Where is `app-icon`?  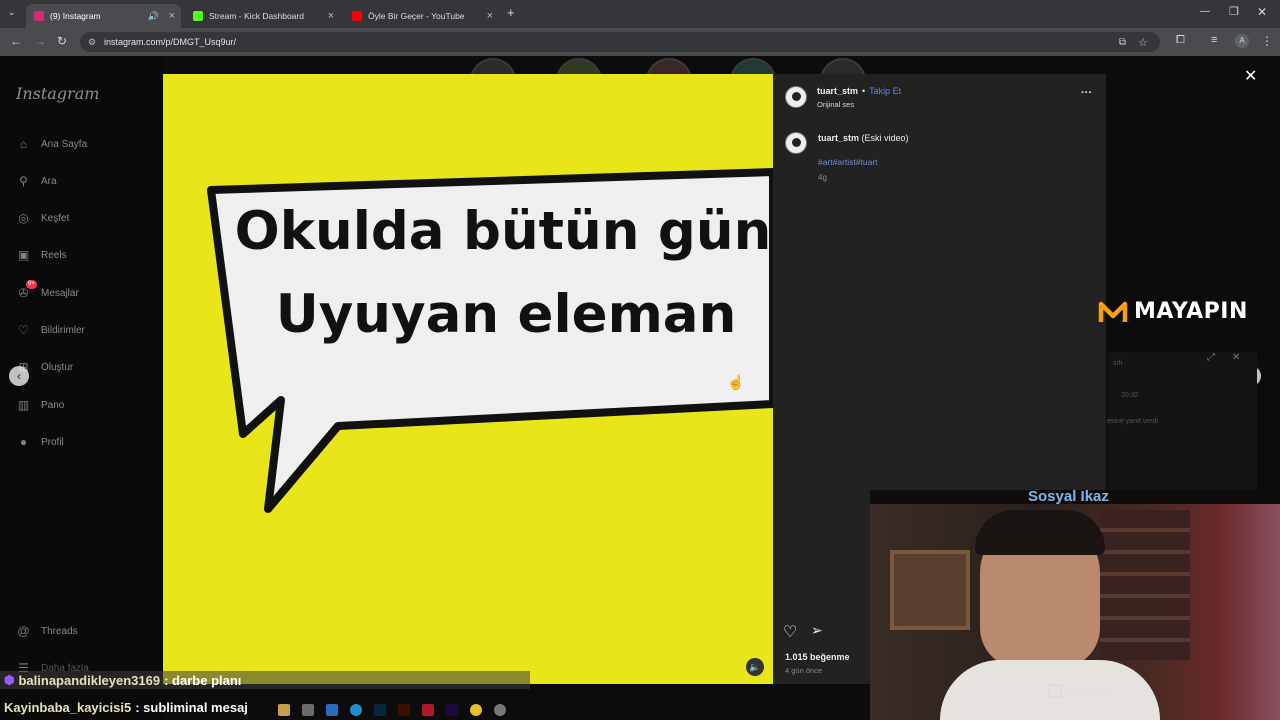
app-icon is located at coordinates (428, 710).